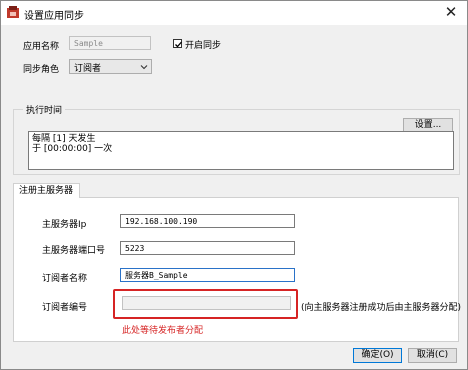  I want to click on schedule-text: 每隔 [1] 天发生 于 [00:00:00] 一次, so click(241, 150).